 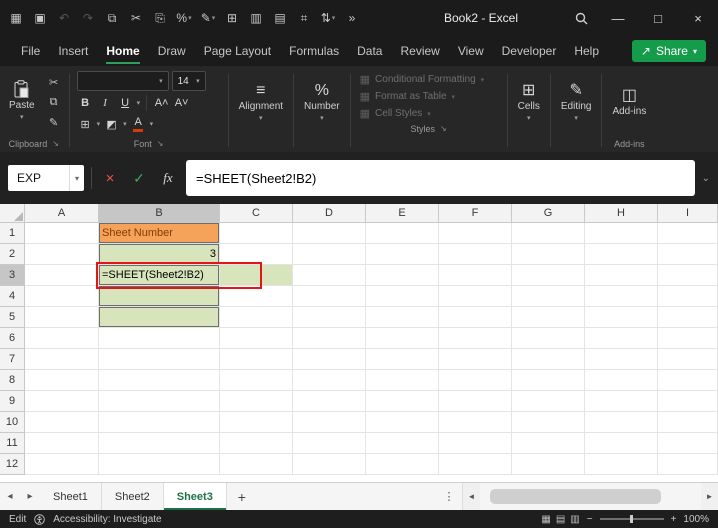 What do you see at coordinates (54, 102) in the screenshot?
I see `copy-button: ⧉` at bounding box center [54, 102].